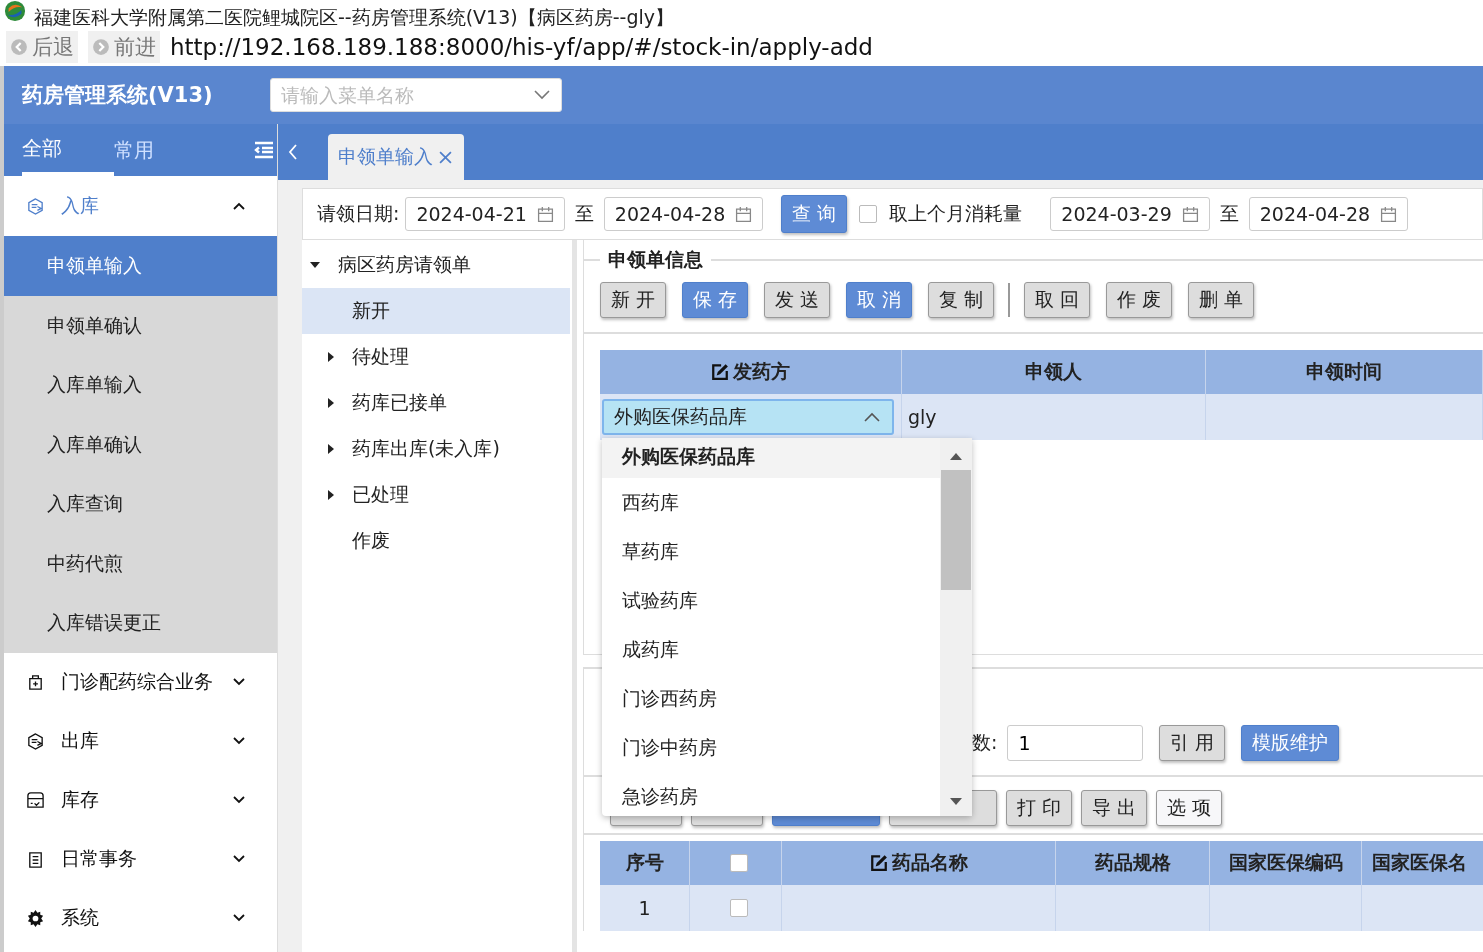 Image resolution: width=1483 pixels, height=952 pixels. Describe the element at coordinates (445, 157) in the screenshot. I see `close-icon` at that location.